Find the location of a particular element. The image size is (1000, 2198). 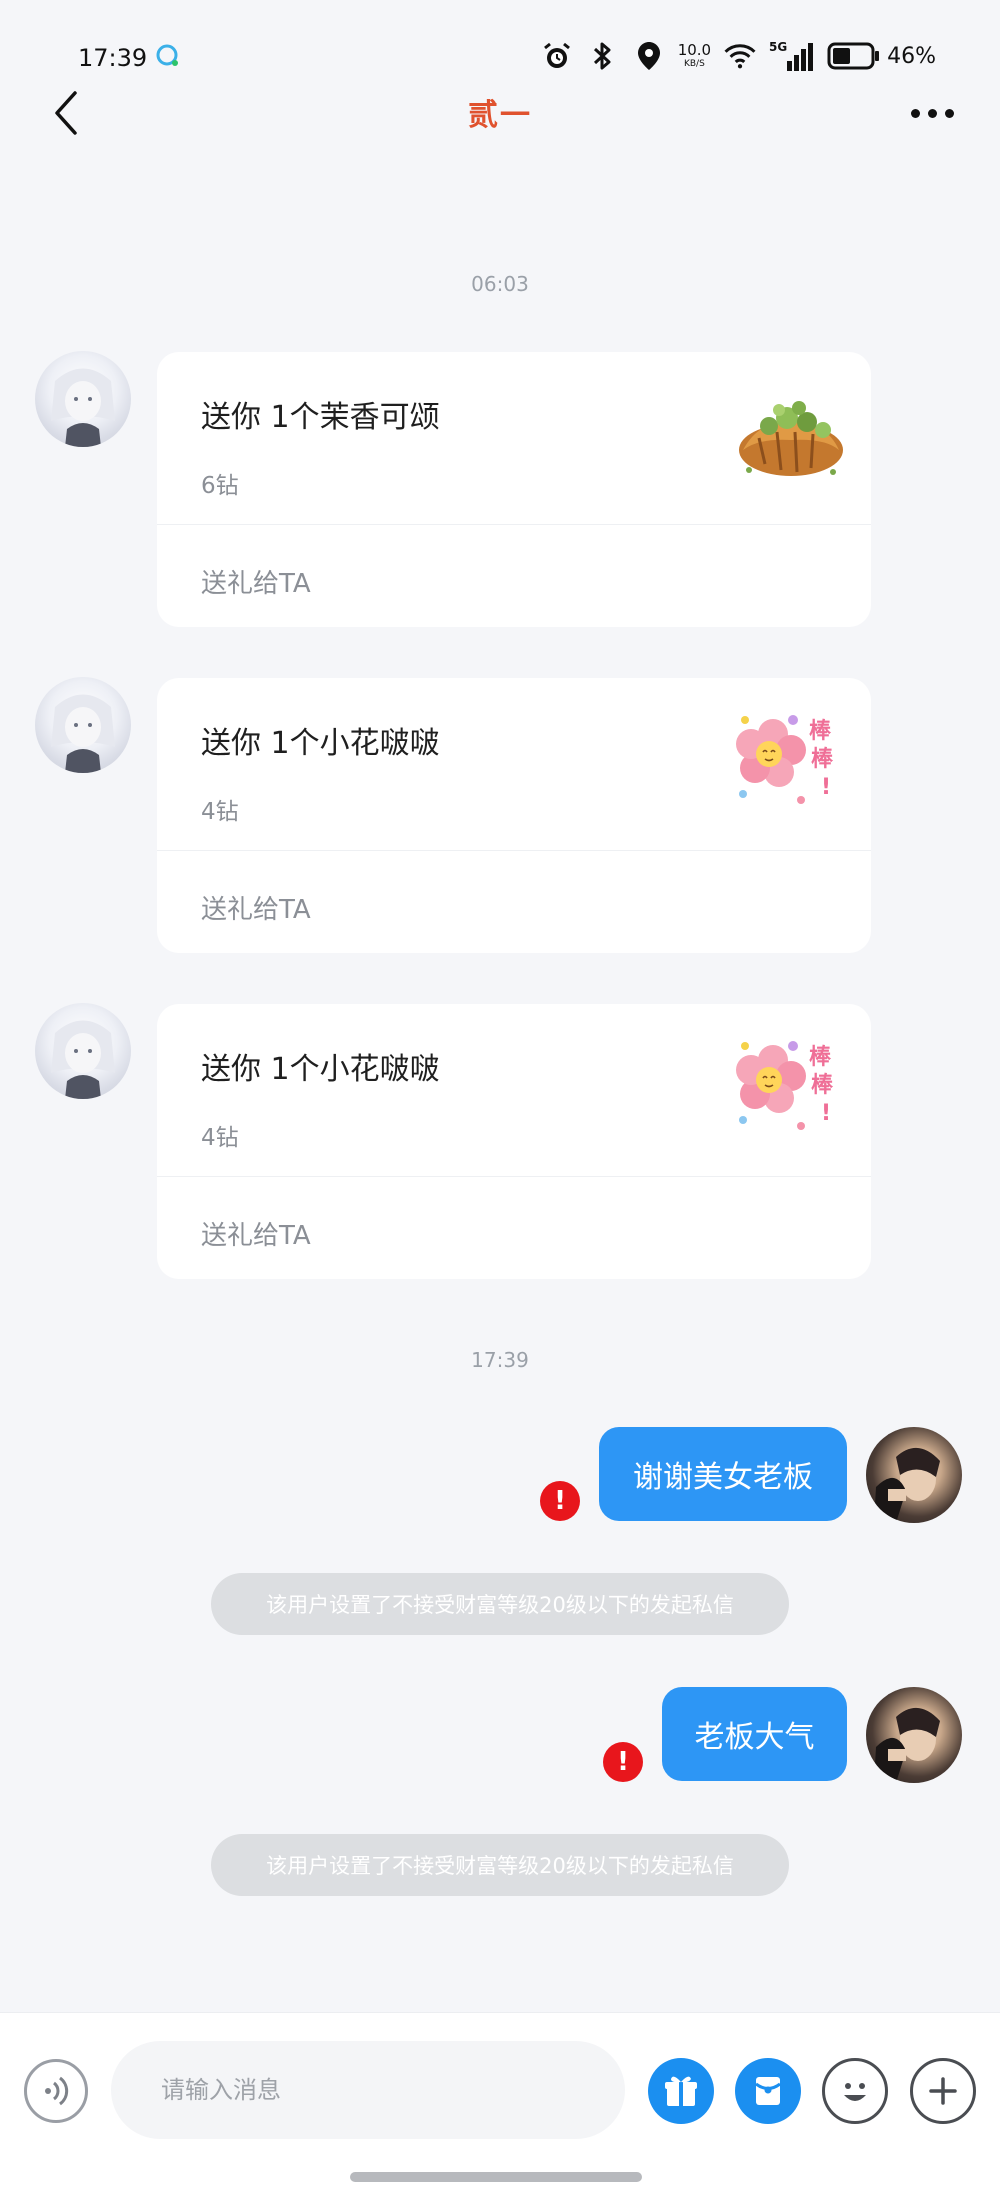

network-speed: 10.0 KB/S is located at coordinates (694, 56).